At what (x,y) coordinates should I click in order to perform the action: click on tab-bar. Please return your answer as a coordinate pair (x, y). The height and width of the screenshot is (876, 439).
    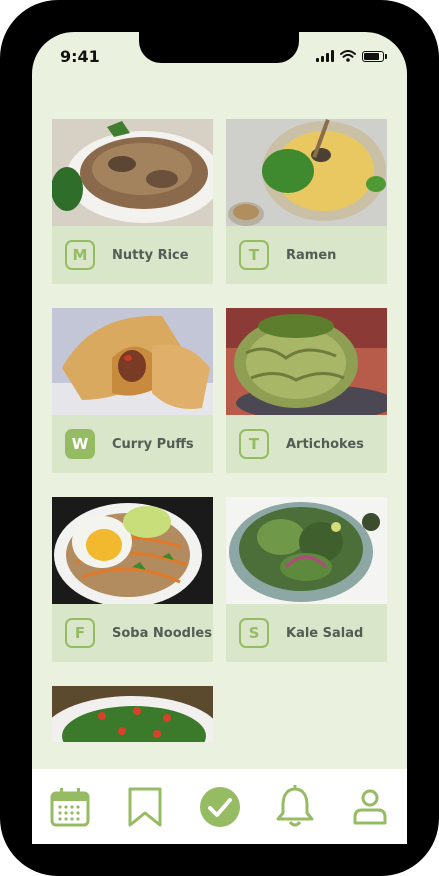
    Looking at the image, I should click on (219, 806).